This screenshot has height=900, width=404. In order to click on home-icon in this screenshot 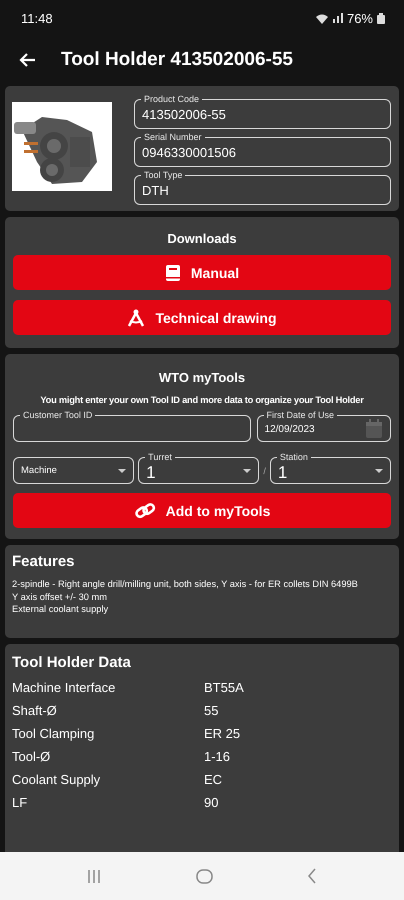, I will do `click(204, 876)`.